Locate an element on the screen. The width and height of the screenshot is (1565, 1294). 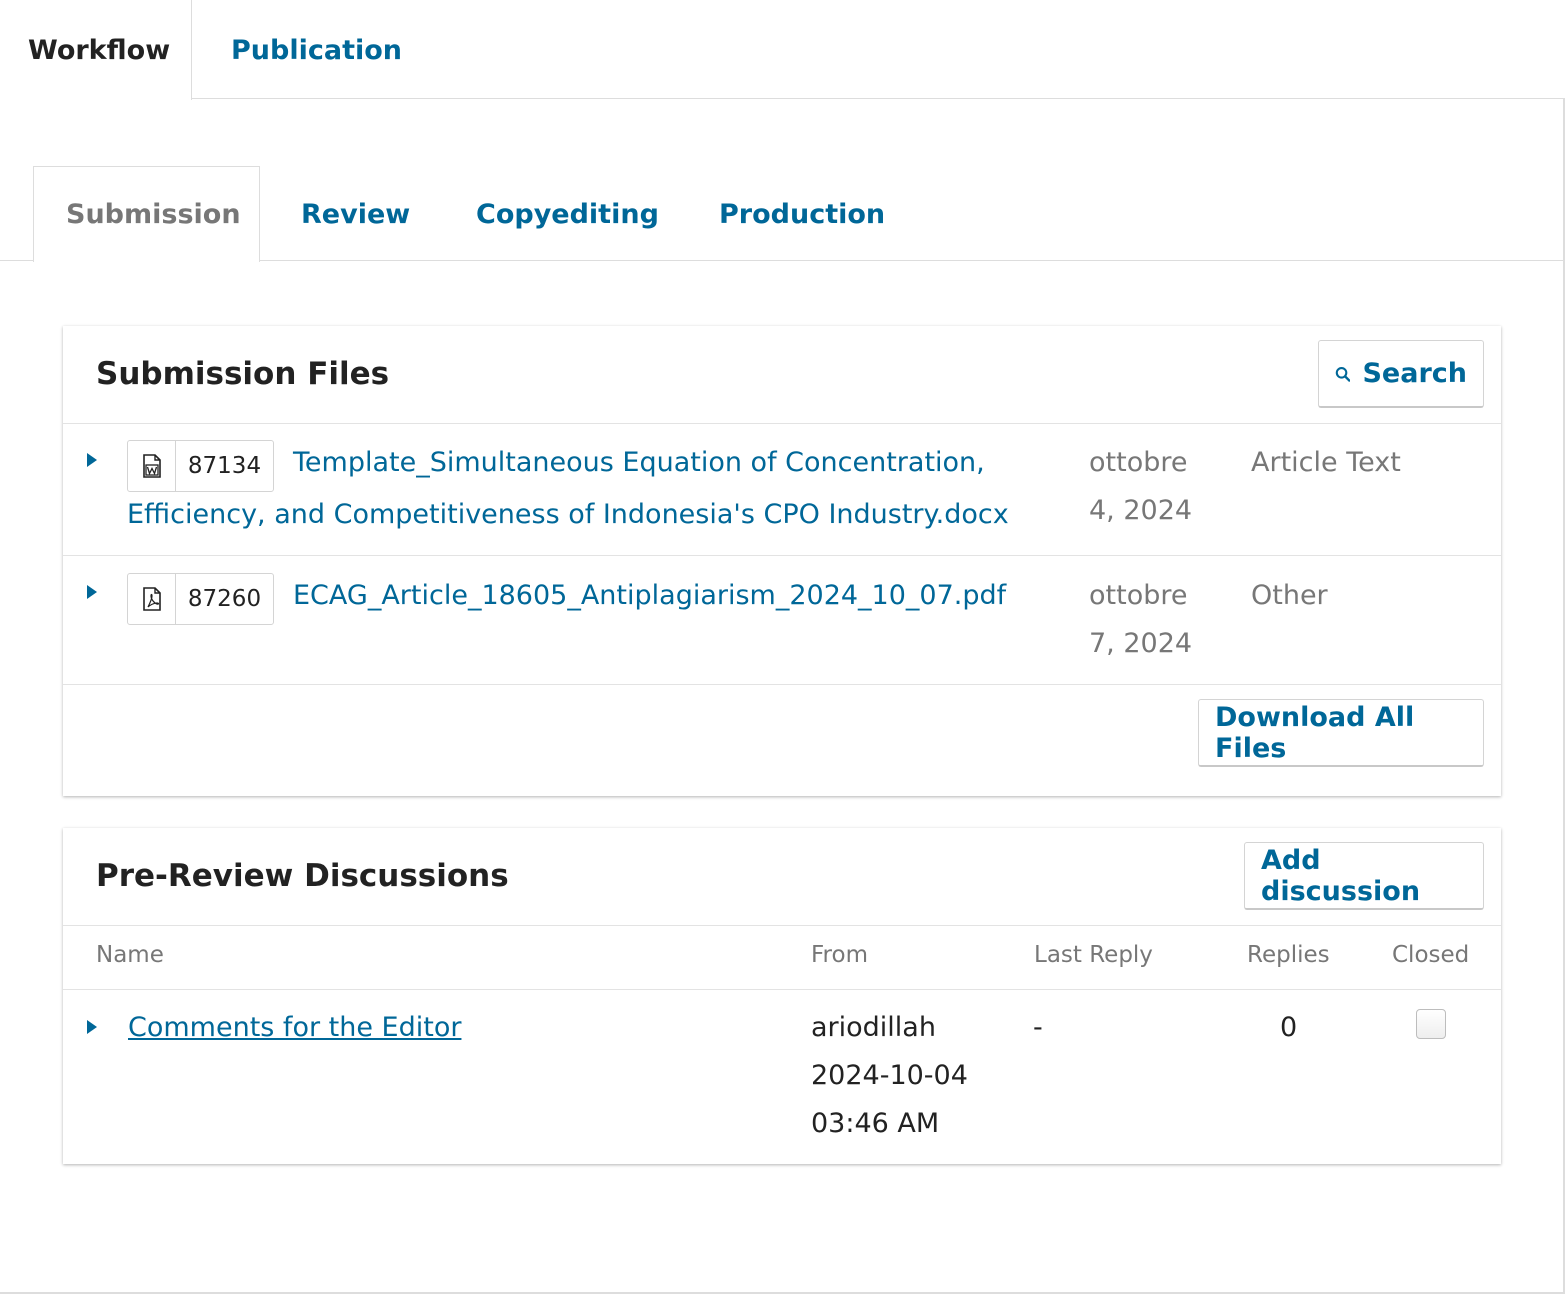
main-tabs: Workflow Publication is located at coordinates (782, 50).